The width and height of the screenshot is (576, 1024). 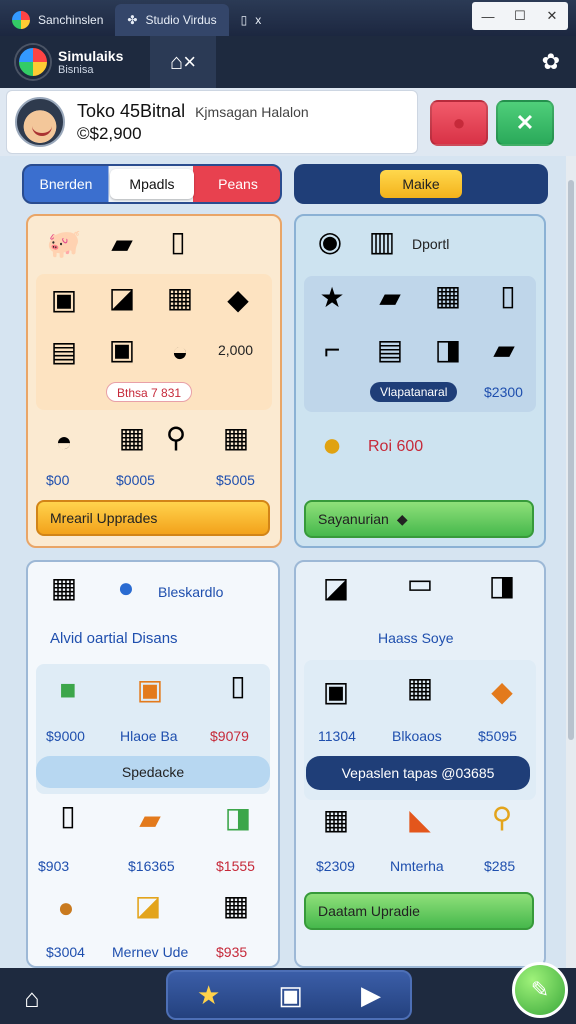 I want to click on screen-icon: ◆, so click(x=502, y=692).